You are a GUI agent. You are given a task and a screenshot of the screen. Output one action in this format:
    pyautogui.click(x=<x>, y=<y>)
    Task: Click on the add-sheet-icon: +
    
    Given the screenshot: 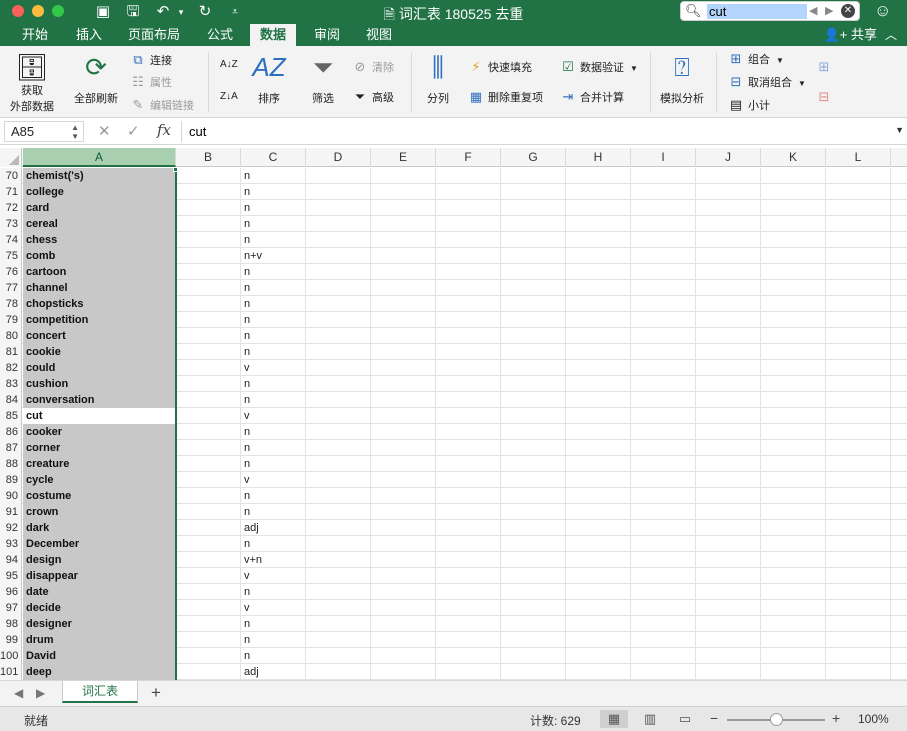 What is the action you would take?
    pyautogui.click(x=156, y=693)
    